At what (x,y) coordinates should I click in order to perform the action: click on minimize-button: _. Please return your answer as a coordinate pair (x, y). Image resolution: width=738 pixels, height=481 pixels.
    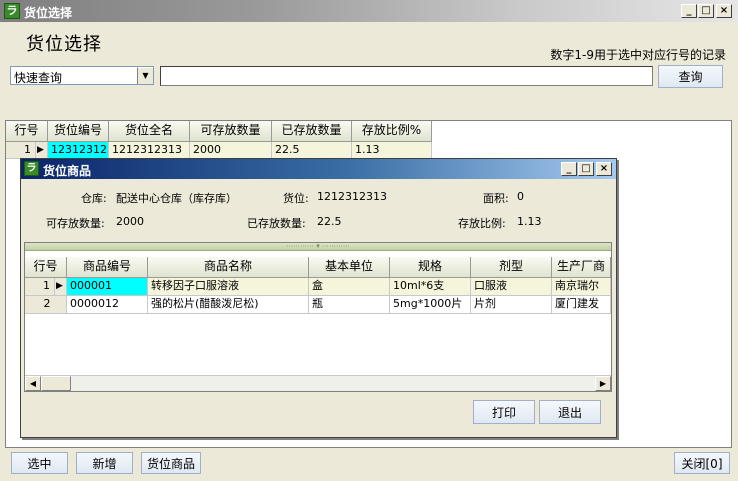
    Looking at the image, I should click on (689, 11).